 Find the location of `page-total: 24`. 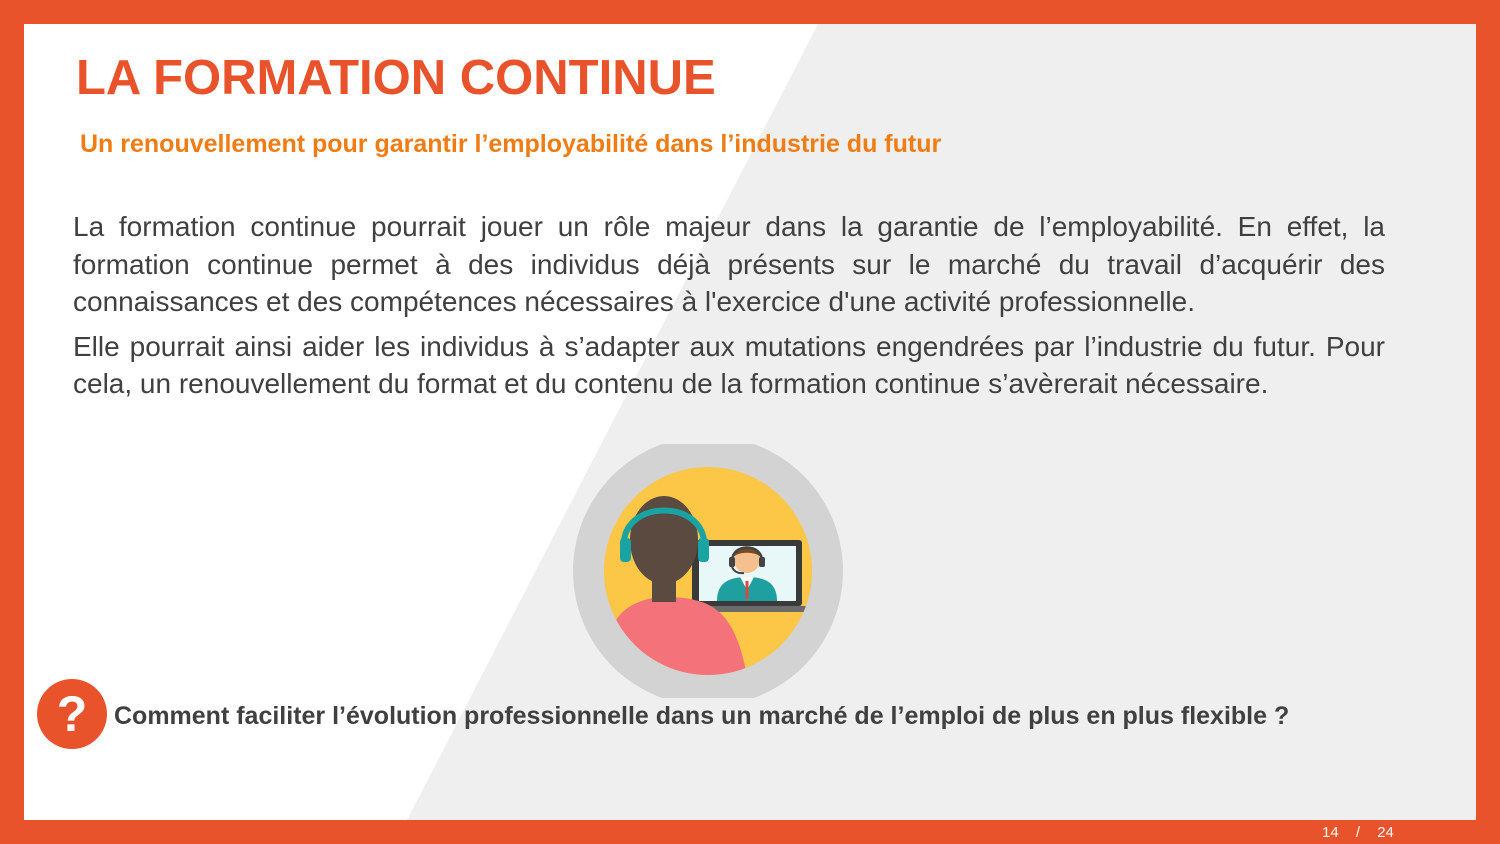

page-total: 24 is located at coordinates (1385, 832).